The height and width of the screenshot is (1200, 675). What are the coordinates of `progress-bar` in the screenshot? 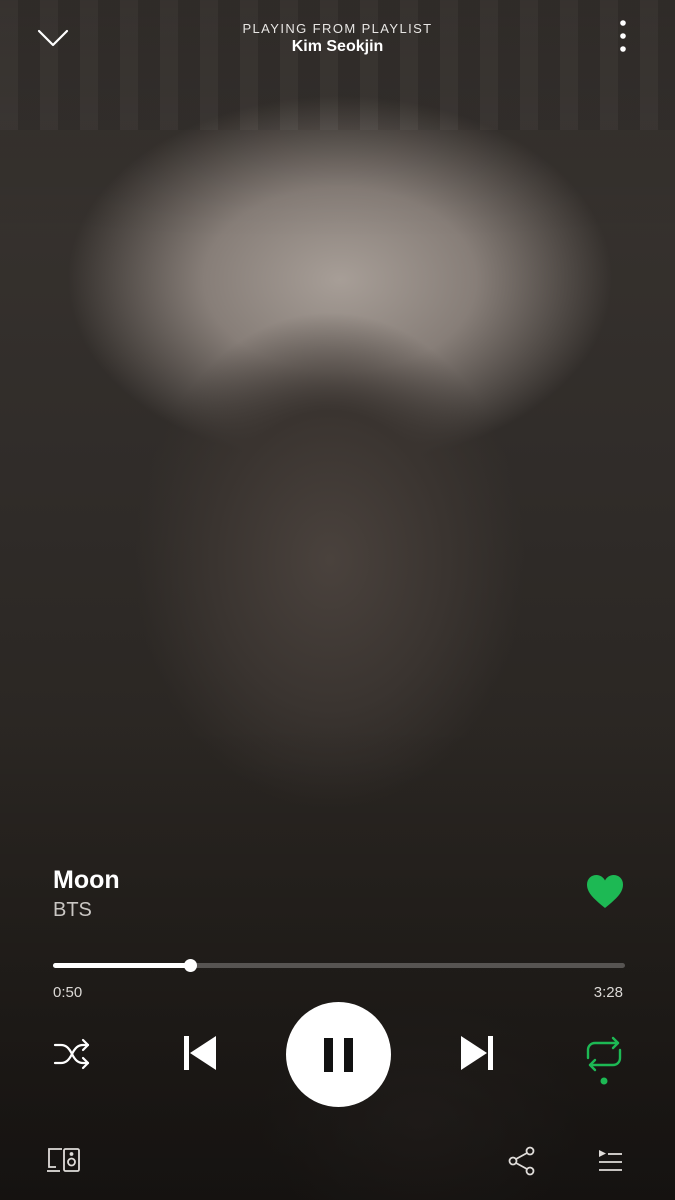 It's located at (339, 965).